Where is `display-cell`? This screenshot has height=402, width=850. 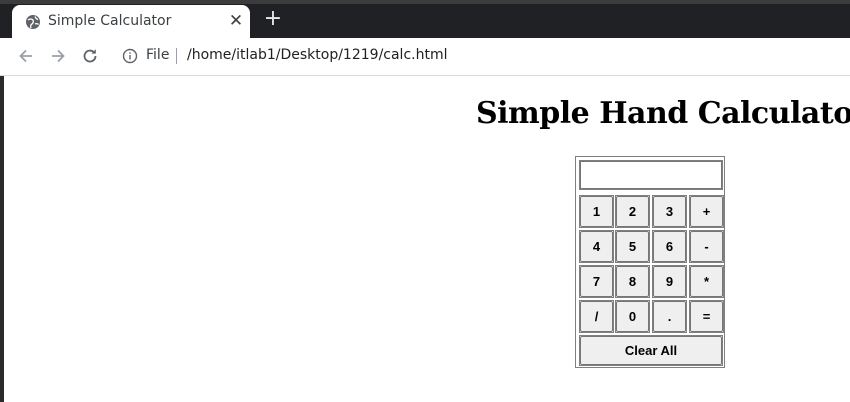
display-cell is located at coordinates (651, 175).